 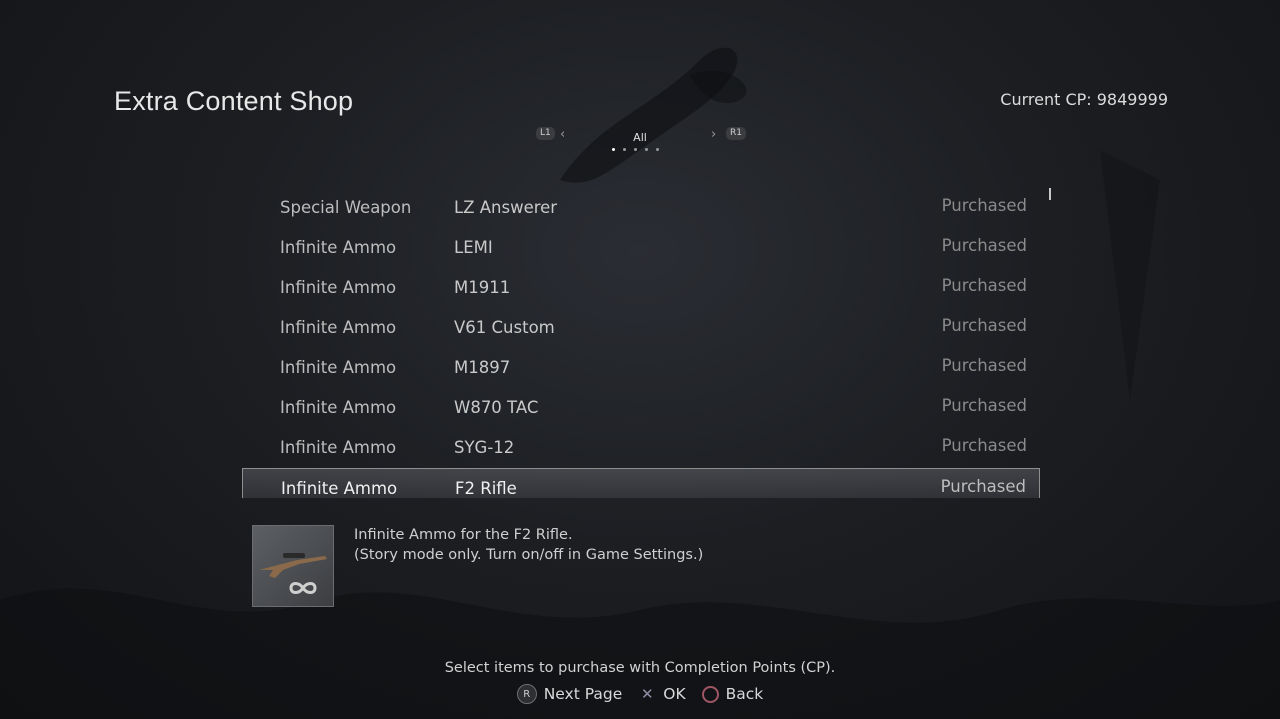 I want to click on back-prompt: Back, so click(x=732, y=694).